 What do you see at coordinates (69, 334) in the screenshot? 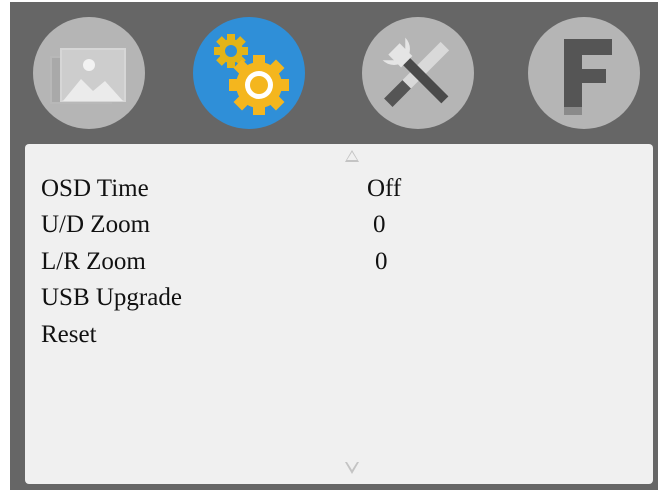
I see `menu-item-label: Reset` at bounding box center [69, 334].